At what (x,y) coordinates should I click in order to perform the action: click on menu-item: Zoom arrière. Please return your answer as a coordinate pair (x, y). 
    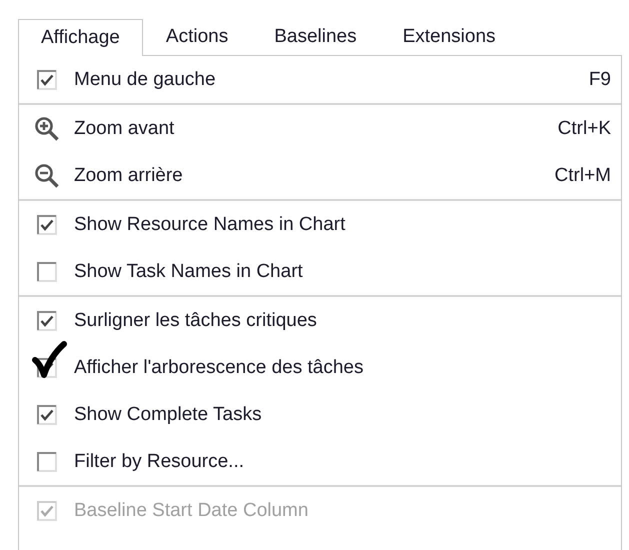
    Looking at the image, I should click on (314, 175).